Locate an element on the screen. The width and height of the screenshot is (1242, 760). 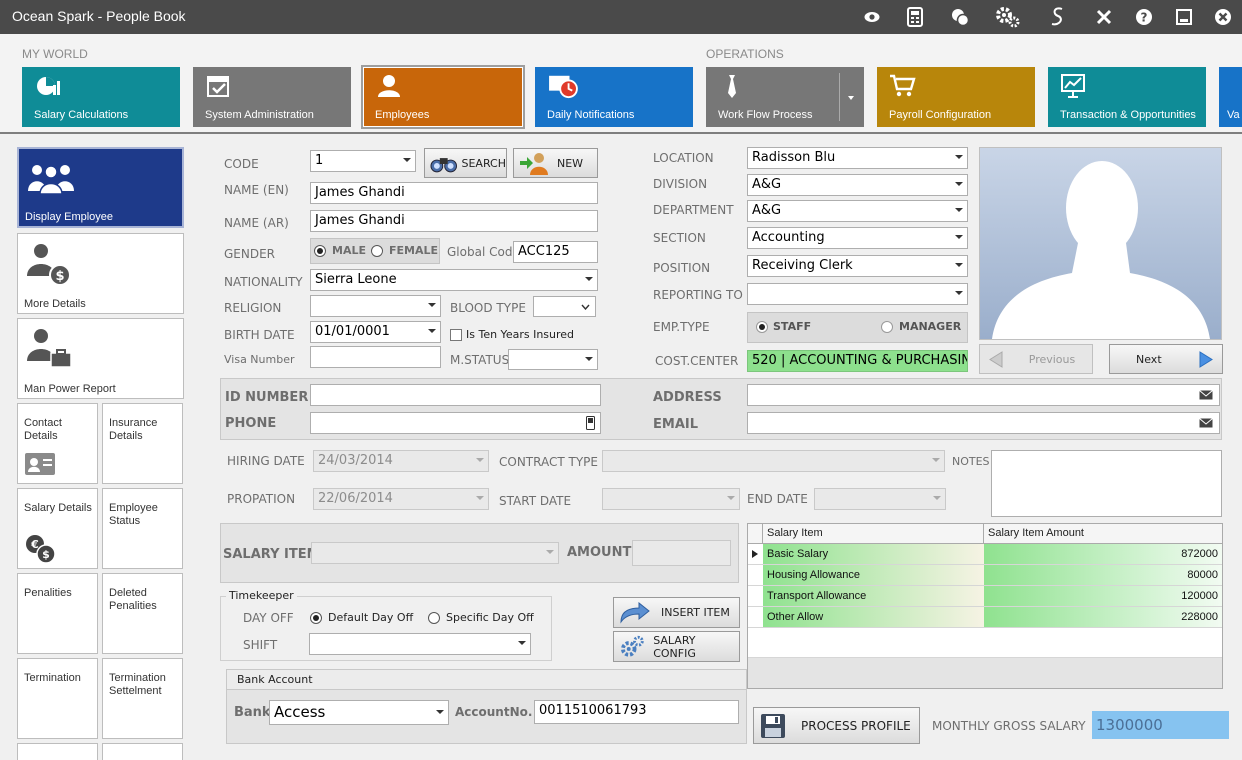
tile-salary-calculations: Salary Calculations is located at coordinates (101, 97).